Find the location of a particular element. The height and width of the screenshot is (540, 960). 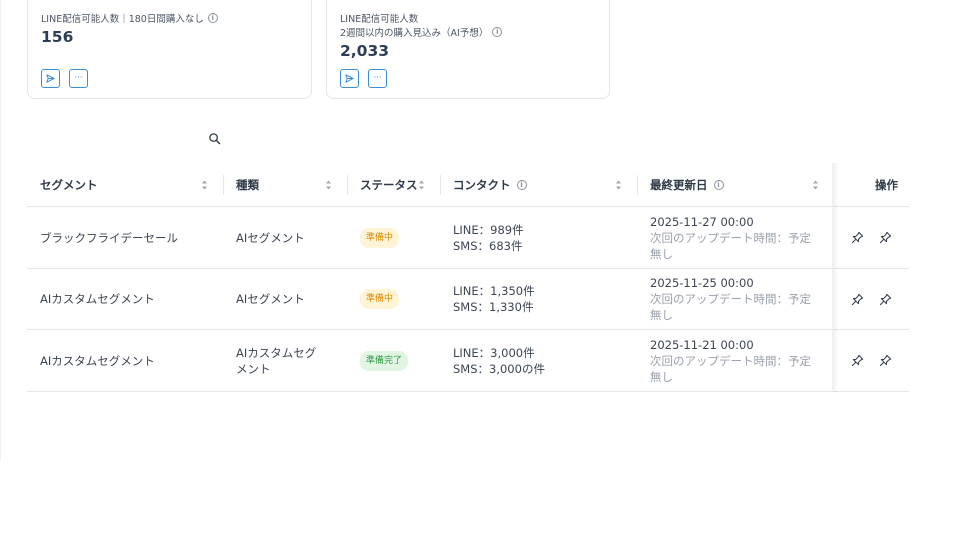

metric-card-value: 2,033 is located at coordinates (365, 51).